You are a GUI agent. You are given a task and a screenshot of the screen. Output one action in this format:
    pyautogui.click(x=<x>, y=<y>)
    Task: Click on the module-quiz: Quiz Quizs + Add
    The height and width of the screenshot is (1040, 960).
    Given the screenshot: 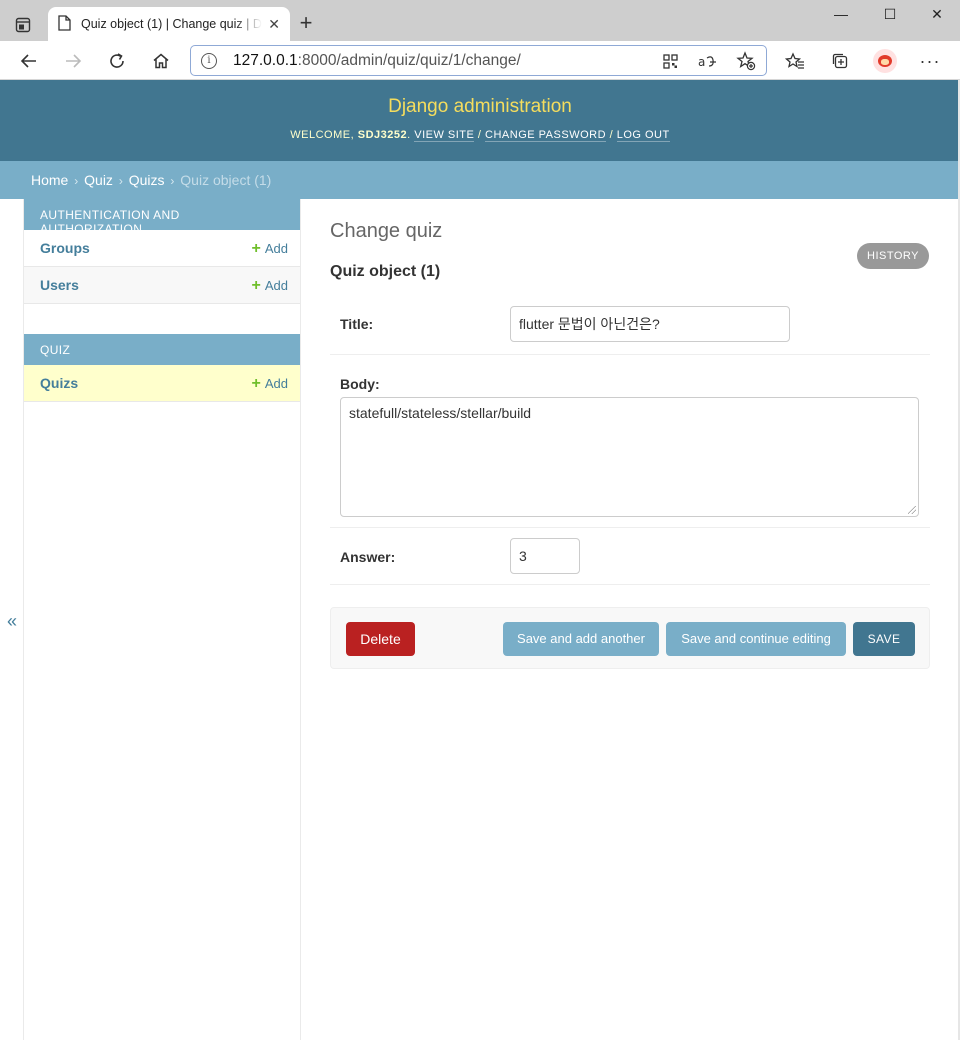 What is the action you would take?
    pyautogui.click(x=162, y=368)
    